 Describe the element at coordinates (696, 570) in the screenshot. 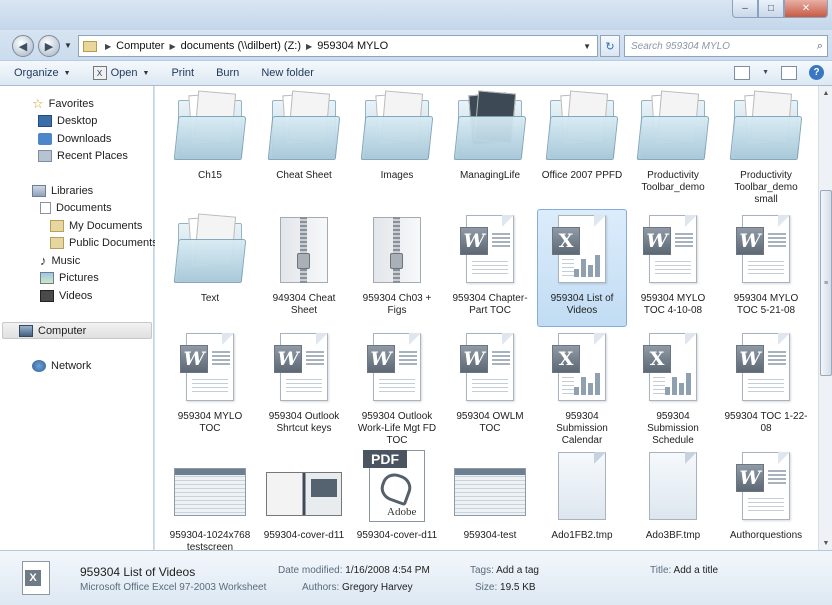

I see `details-value: Add a title` at that location.